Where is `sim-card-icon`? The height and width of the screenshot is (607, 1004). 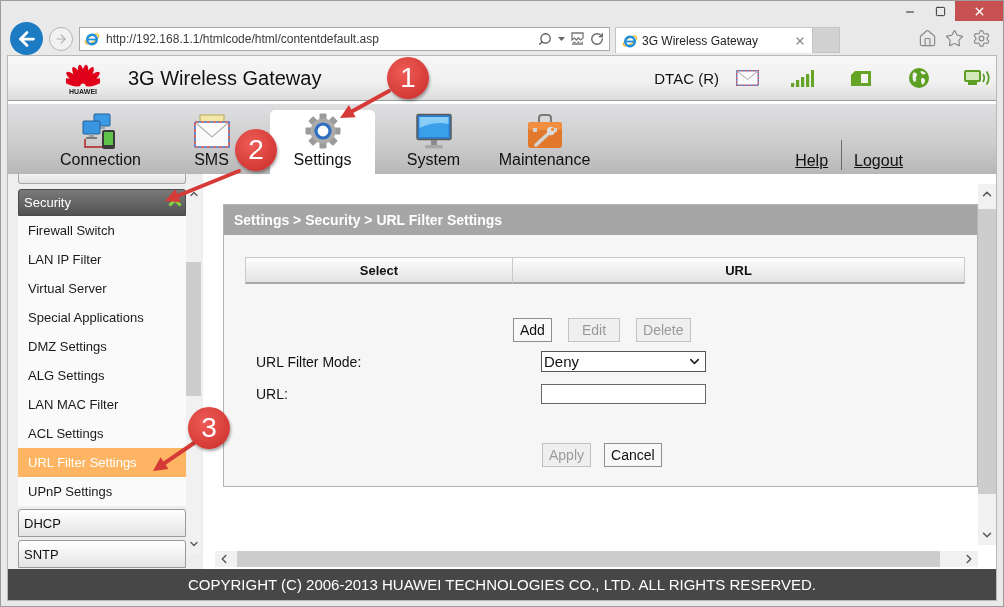
sim-card-icon is located at coordinates (861, 78).